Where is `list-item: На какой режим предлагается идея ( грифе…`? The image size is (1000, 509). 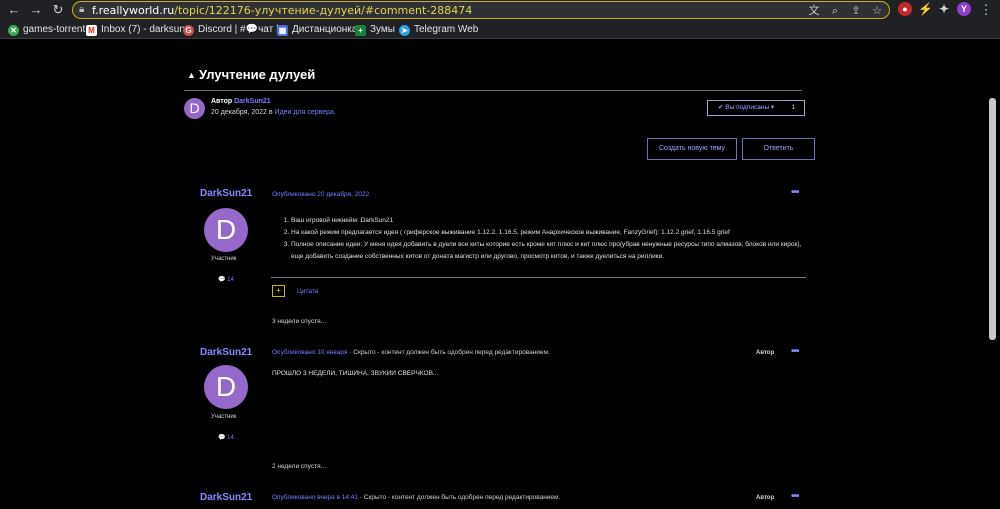 list-item: На какой режим предлагается идея ( грифе… is located at coordinates (548, 233).